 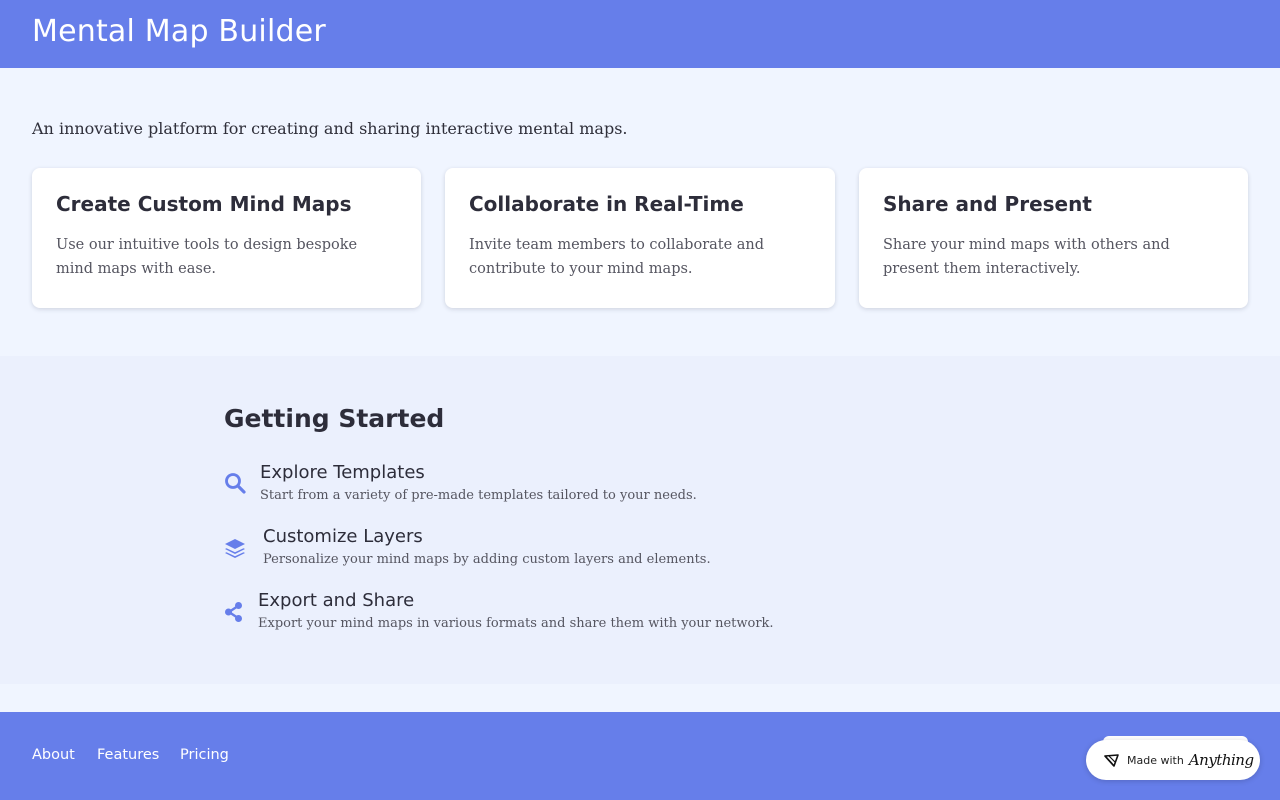 I want to click on badge-brand: Anything, so click(x=1221, y=760).